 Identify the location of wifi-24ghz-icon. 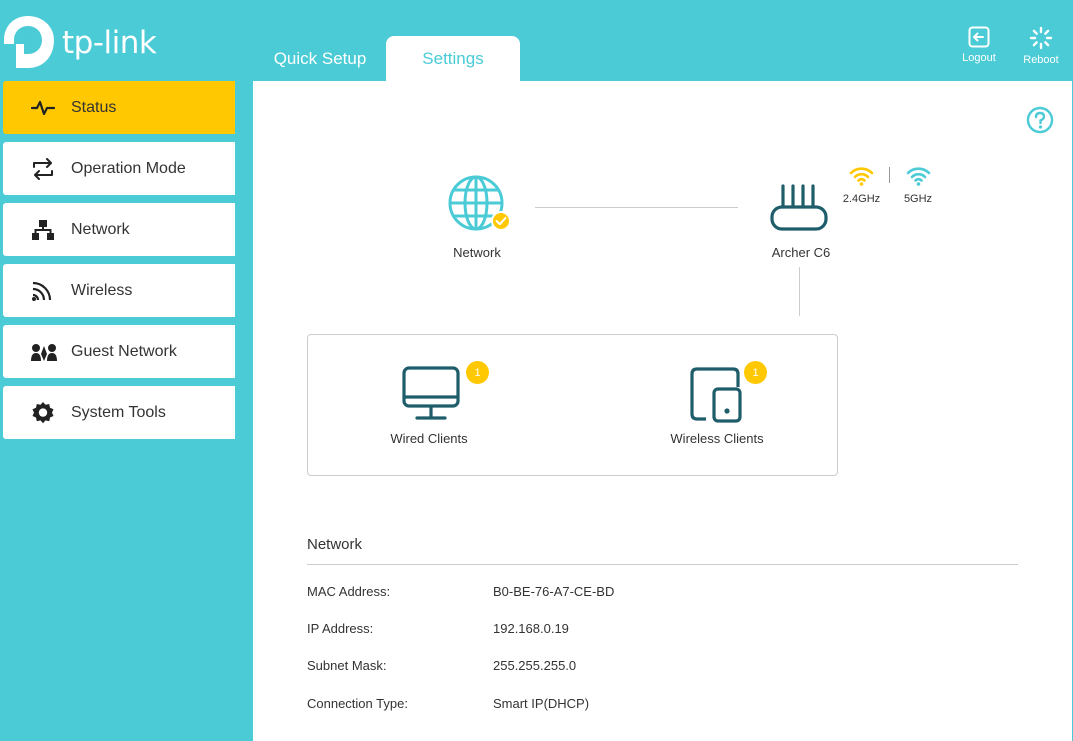
(861, 178).